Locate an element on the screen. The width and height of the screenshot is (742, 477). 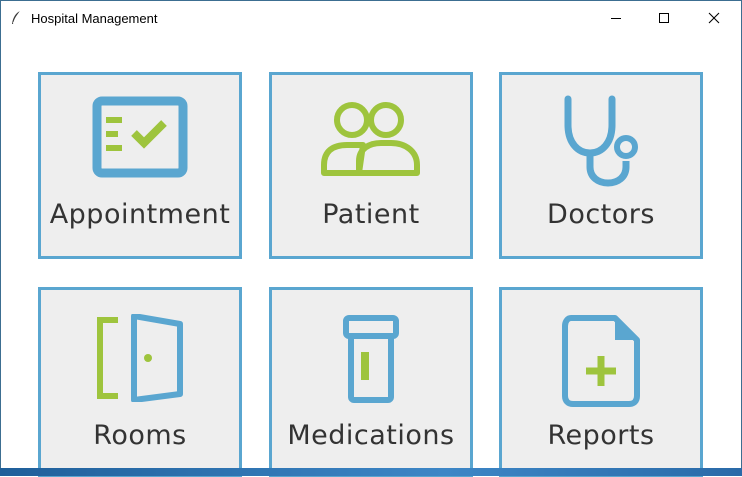
maximize-icon is located at coordinates (664, 18).